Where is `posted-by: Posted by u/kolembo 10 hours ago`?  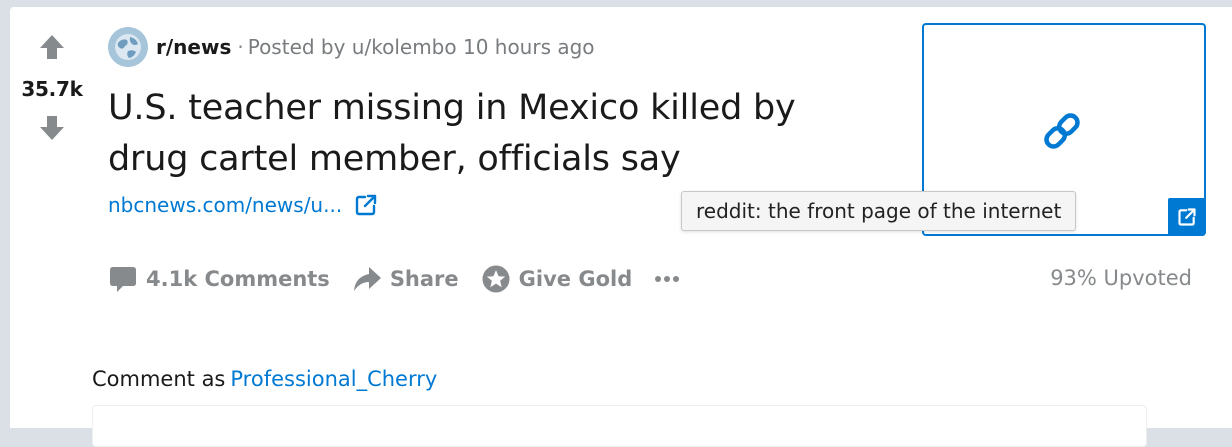
posted-by: Posted by u/kolembo 10 hours ago is located at coordinates (421, 47).